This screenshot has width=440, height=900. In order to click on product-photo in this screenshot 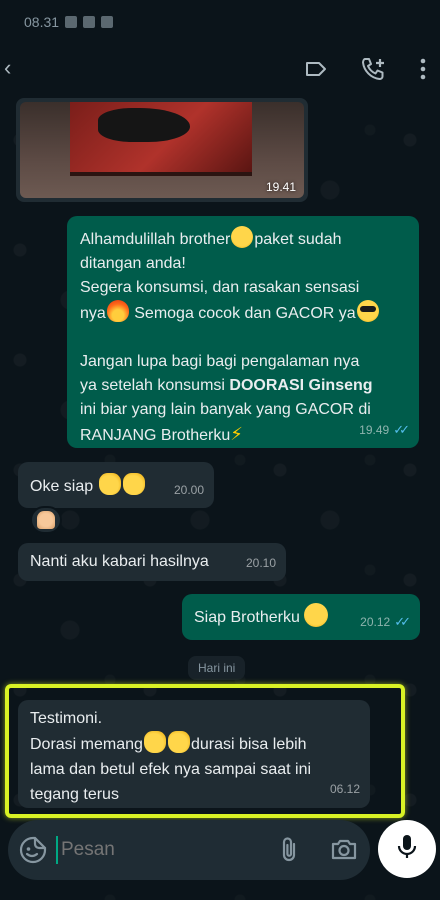, I will do `click(162, 150)`.